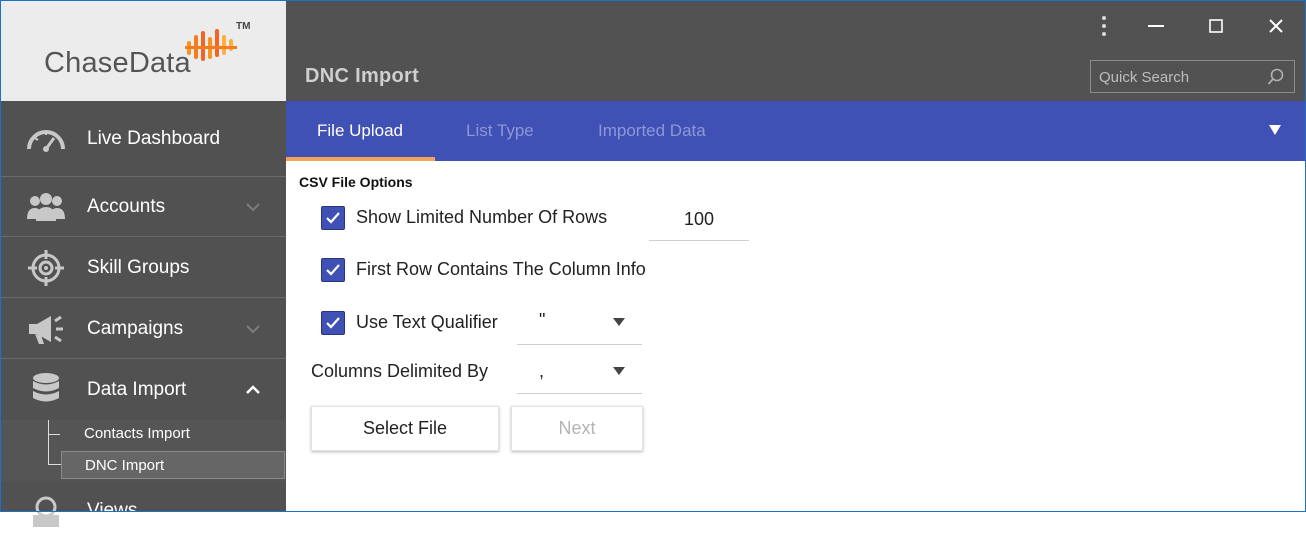 The width and height of the screenshot is (1306, 541). What do you see at coordinates (1104, 26) in the screenshot?
I see `more-options-icon` at bounding box center [1104, 26].